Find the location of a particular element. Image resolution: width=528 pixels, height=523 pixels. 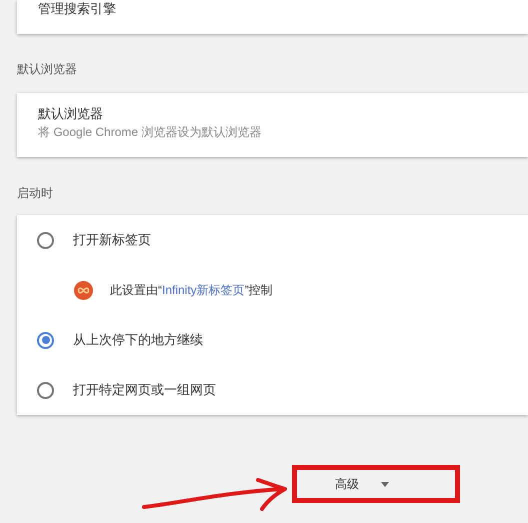

menu-item: 管理搜索引擎 is located at coordinates (283, 9).